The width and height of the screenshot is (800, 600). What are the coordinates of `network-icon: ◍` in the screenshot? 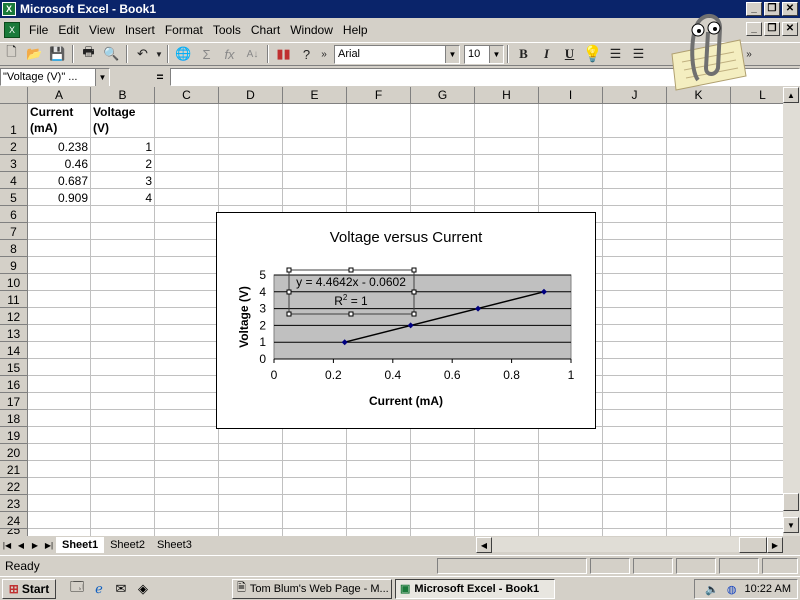 It's located at (732, 589).